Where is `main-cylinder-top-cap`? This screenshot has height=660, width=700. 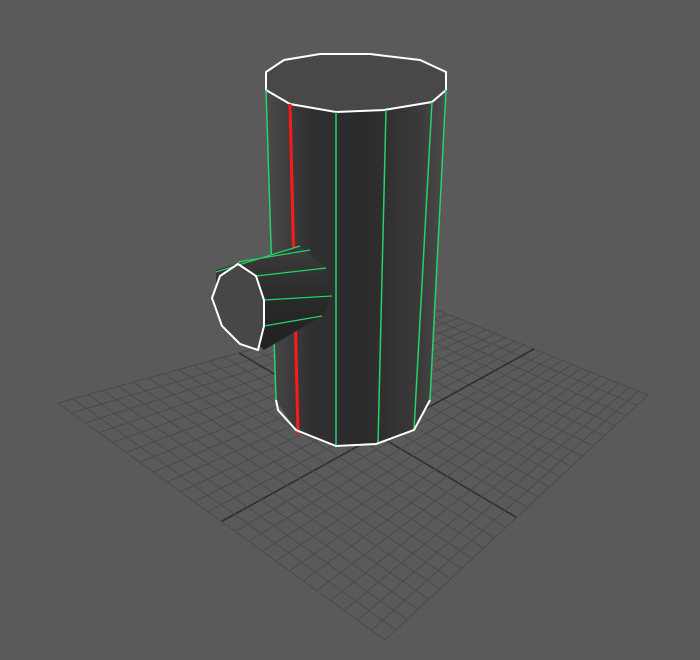
main-cylinder-top-cap is located at coordinates (356, 83).